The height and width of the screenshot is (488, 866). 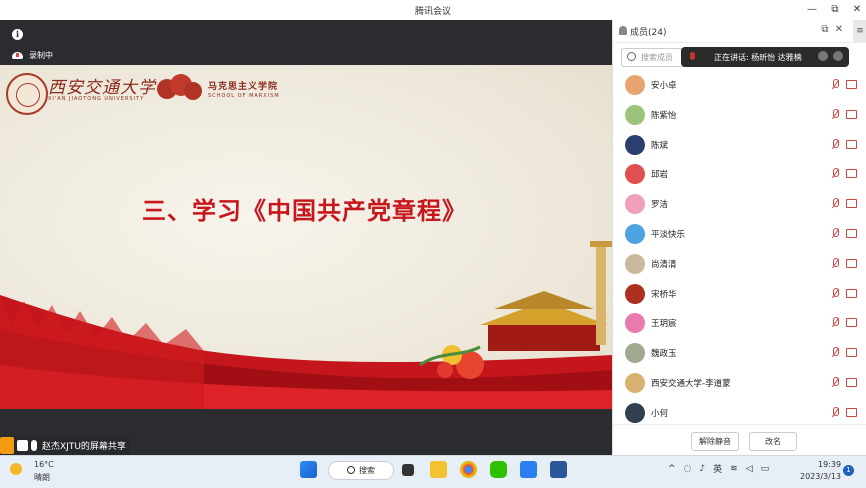 I want to click on panel-menu-button: ≡, so click(x=859, y=31).